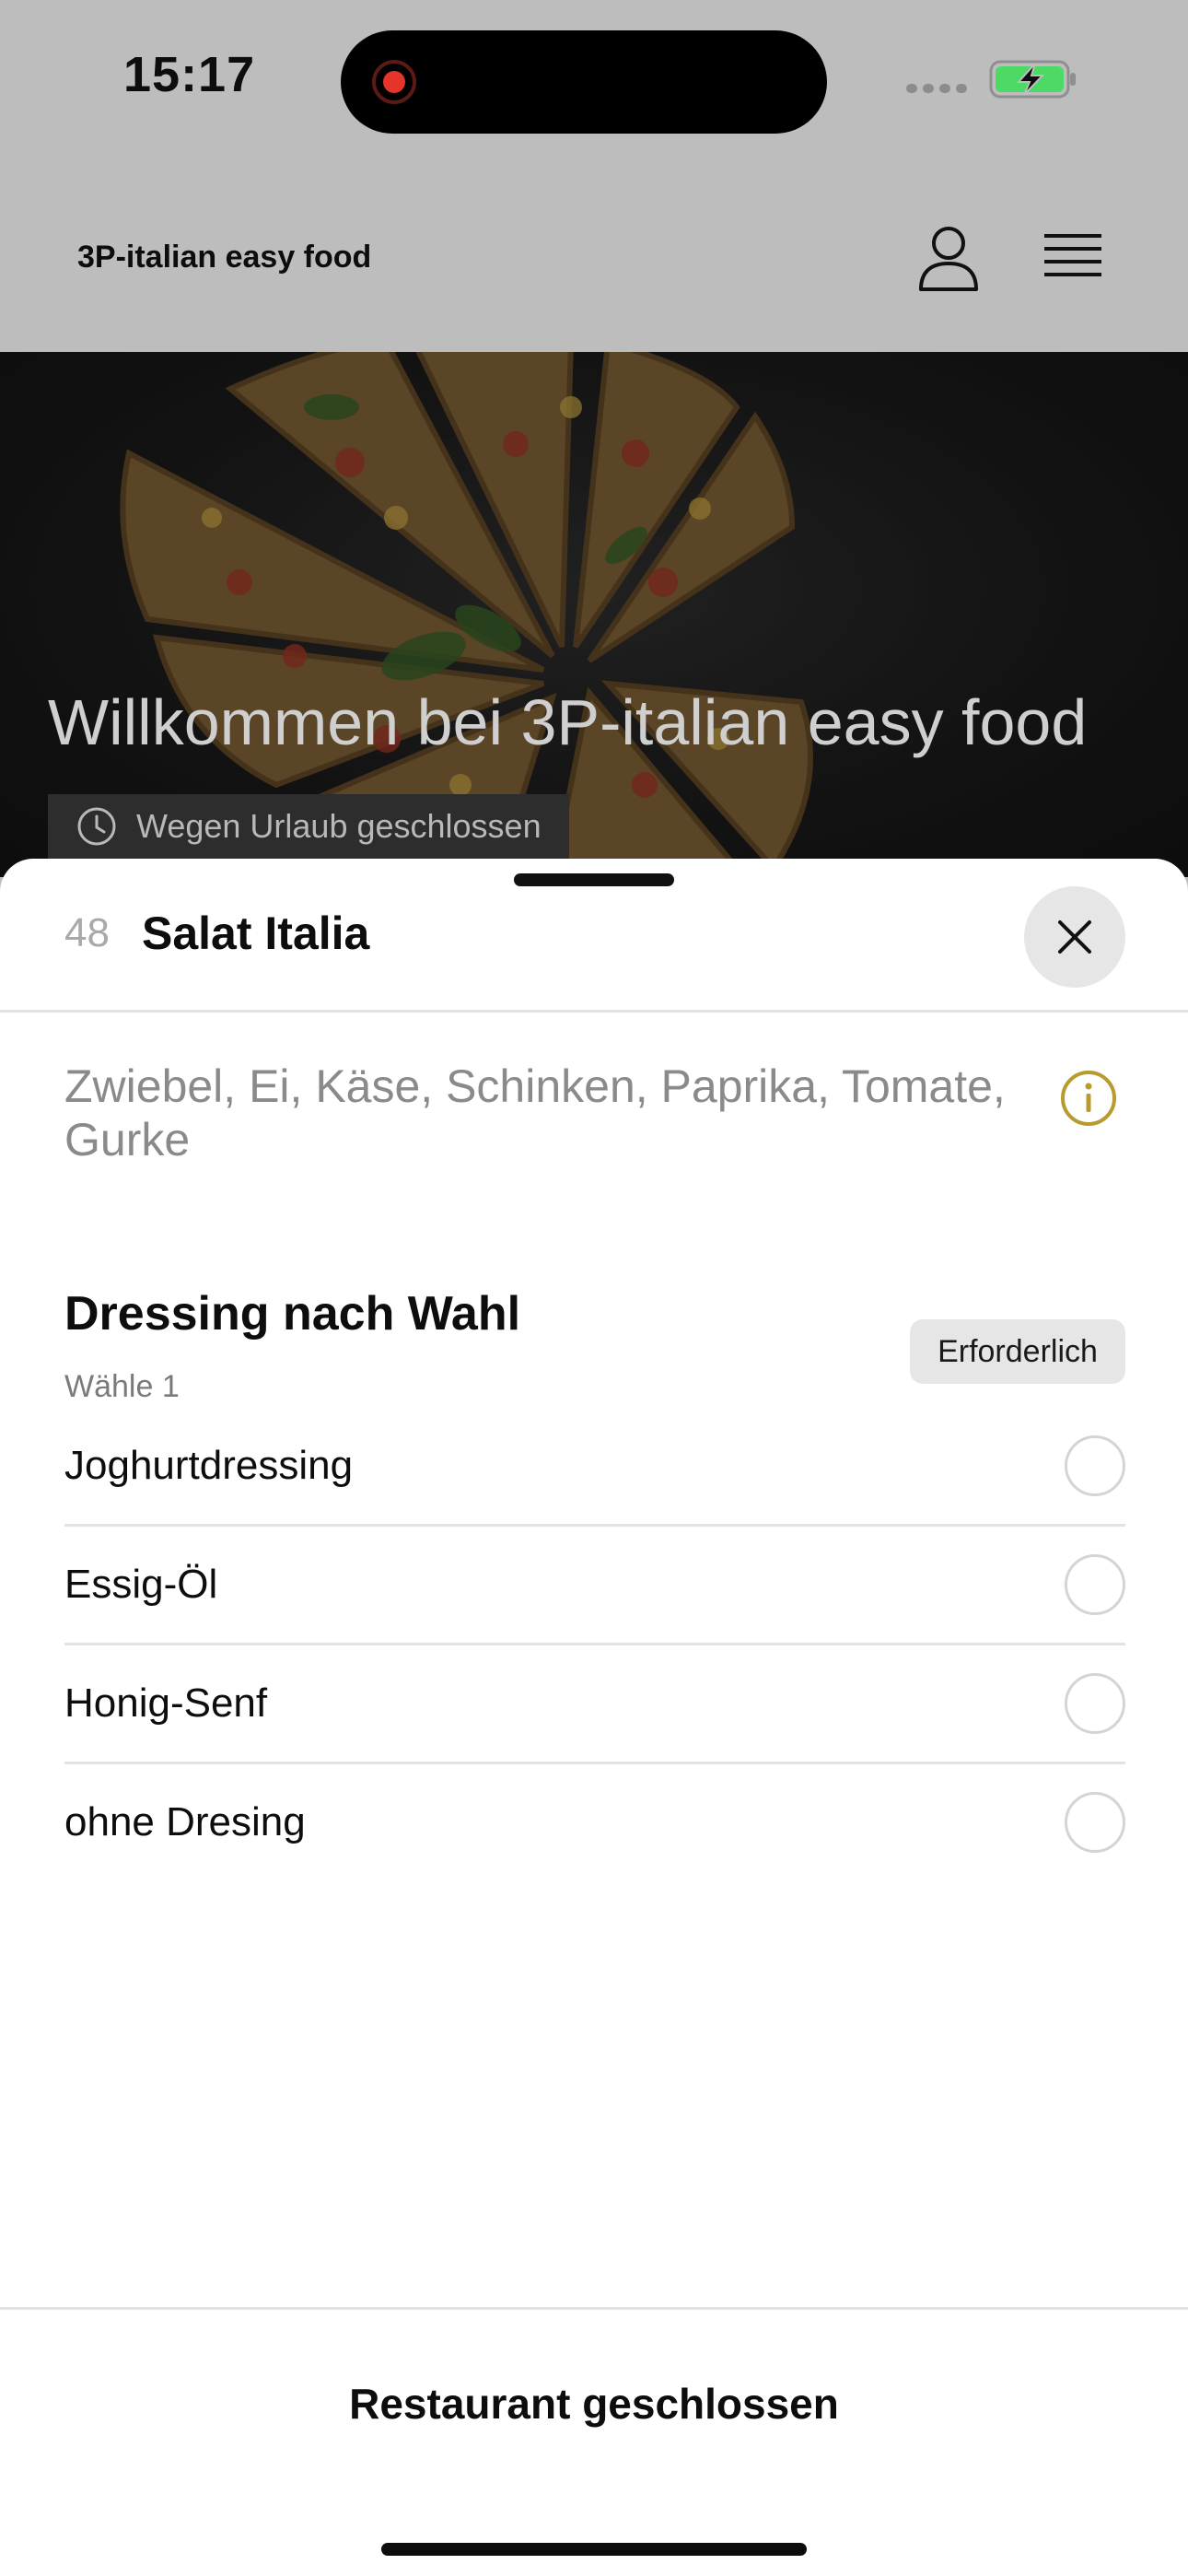  I want to click on battery-charging-icon, so click(1032, 79).